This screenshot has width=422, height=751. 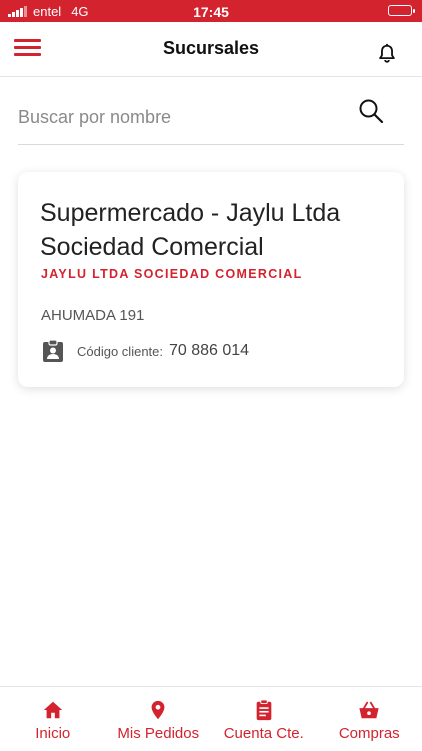 What do you see at coordinates (264, 710) in the screenshot?
I see `clipboard-icon` at bounding box center [264, 710].